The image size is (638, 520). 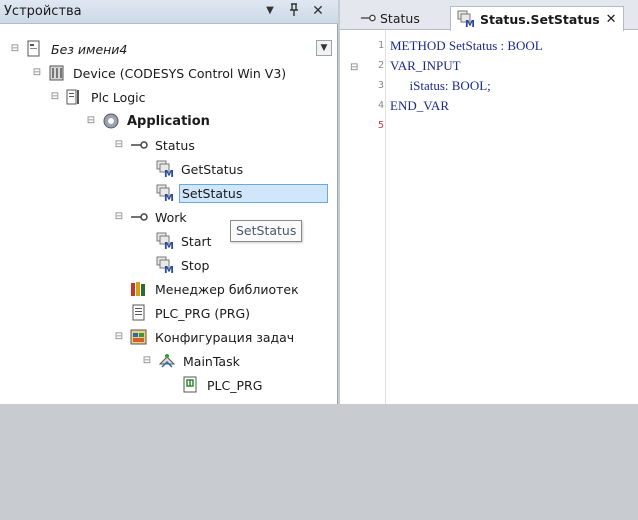 I want to click on tree-node-library-manager: Менеджер библиотек, so click(x=215, y=289).